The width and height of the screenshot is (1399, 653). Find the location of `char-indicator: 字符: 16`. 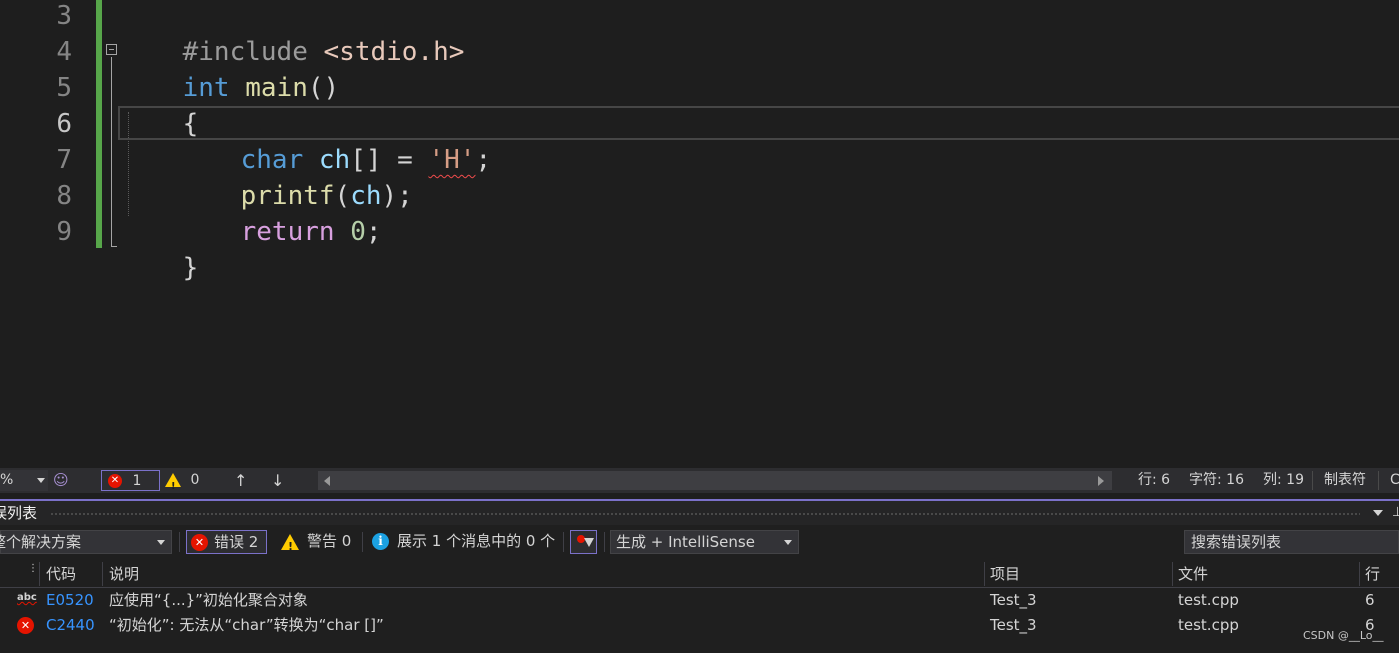

char-indicator: 字符: 16 is located at coordinates (1216, 480).